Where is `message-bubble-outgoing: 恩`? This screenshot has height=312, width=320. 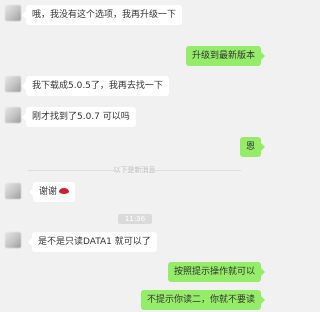
message-bubble-outgoing: 恩 is located at coordinates (252, 147).